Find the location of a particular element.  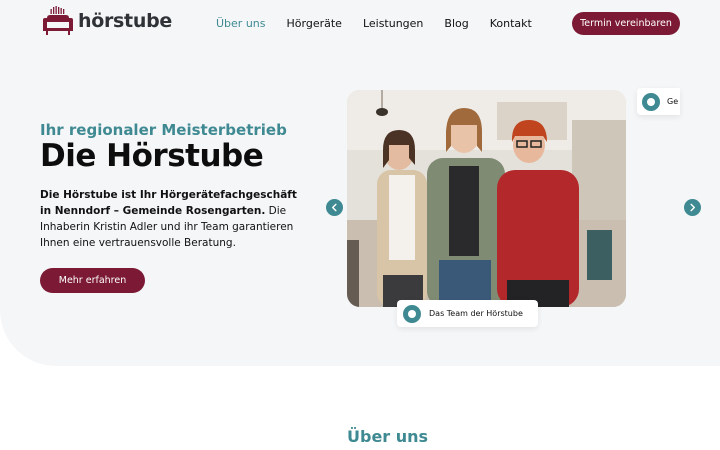

nav-item-leistungen: Leistungen is located at coordinates (393, 23).